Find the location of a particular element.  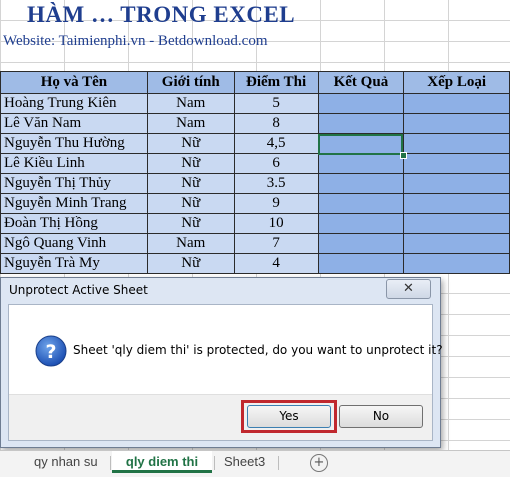

table-row: Ngô Quang Vinh Nam 7 is located at coordinates (255, 243).